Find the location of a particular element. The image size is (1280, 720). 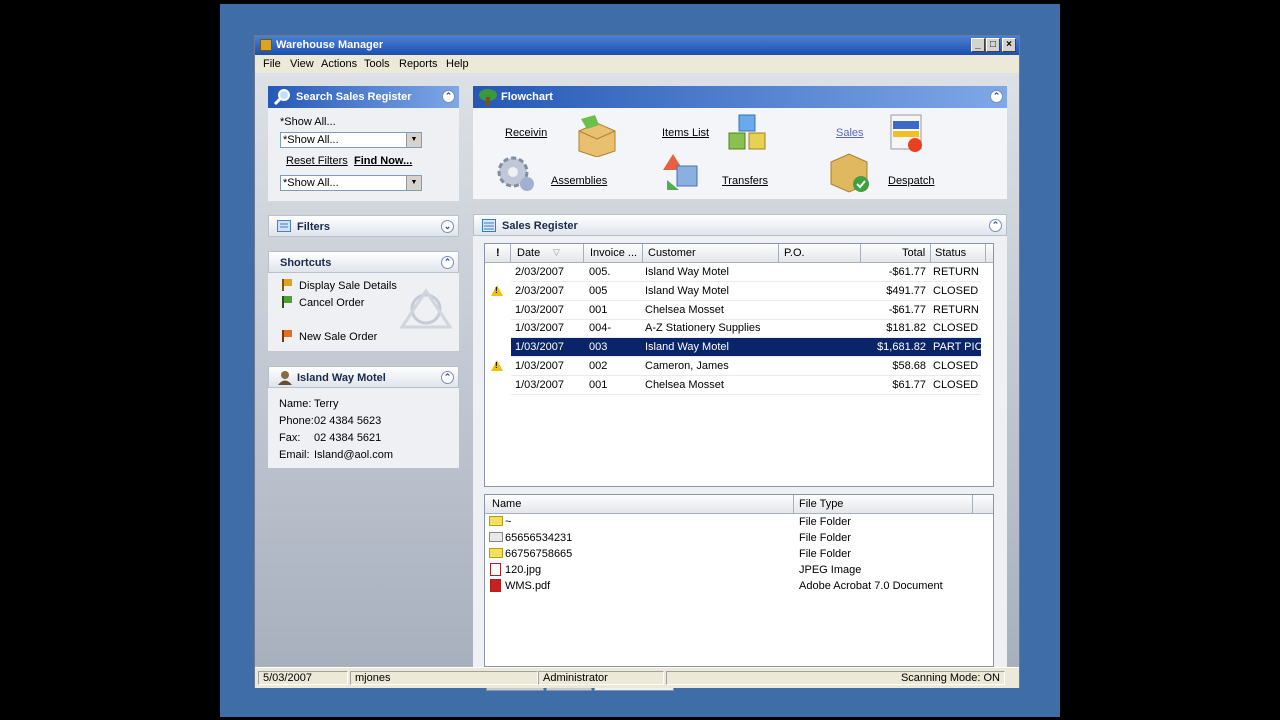

table-row: 1/03/2007 002 Cameron, James $58.68 CLOSED is located at coordinates (746, 366).